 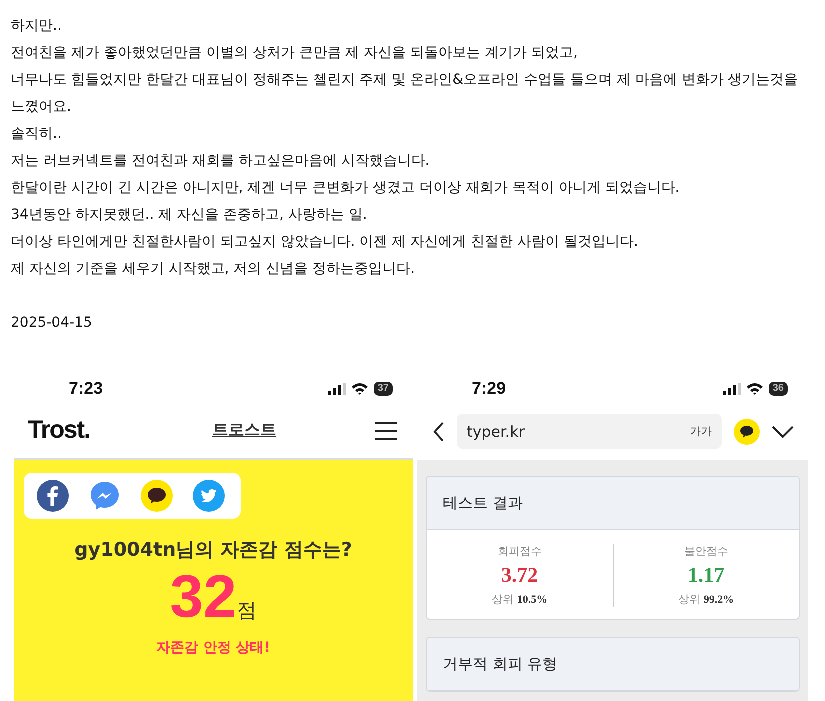 What do you see at coordinates (385, 431) in the screenshot?
I see `menu-icon` at bounding box center [385, 431].